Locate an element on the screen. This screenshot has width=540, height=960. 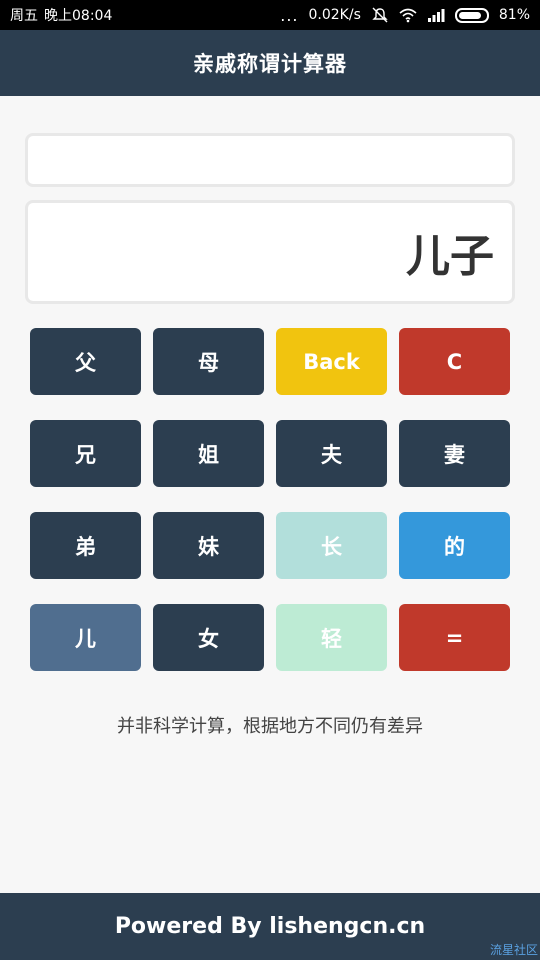
status-day: 周五 is located at coordinates (24, 16).